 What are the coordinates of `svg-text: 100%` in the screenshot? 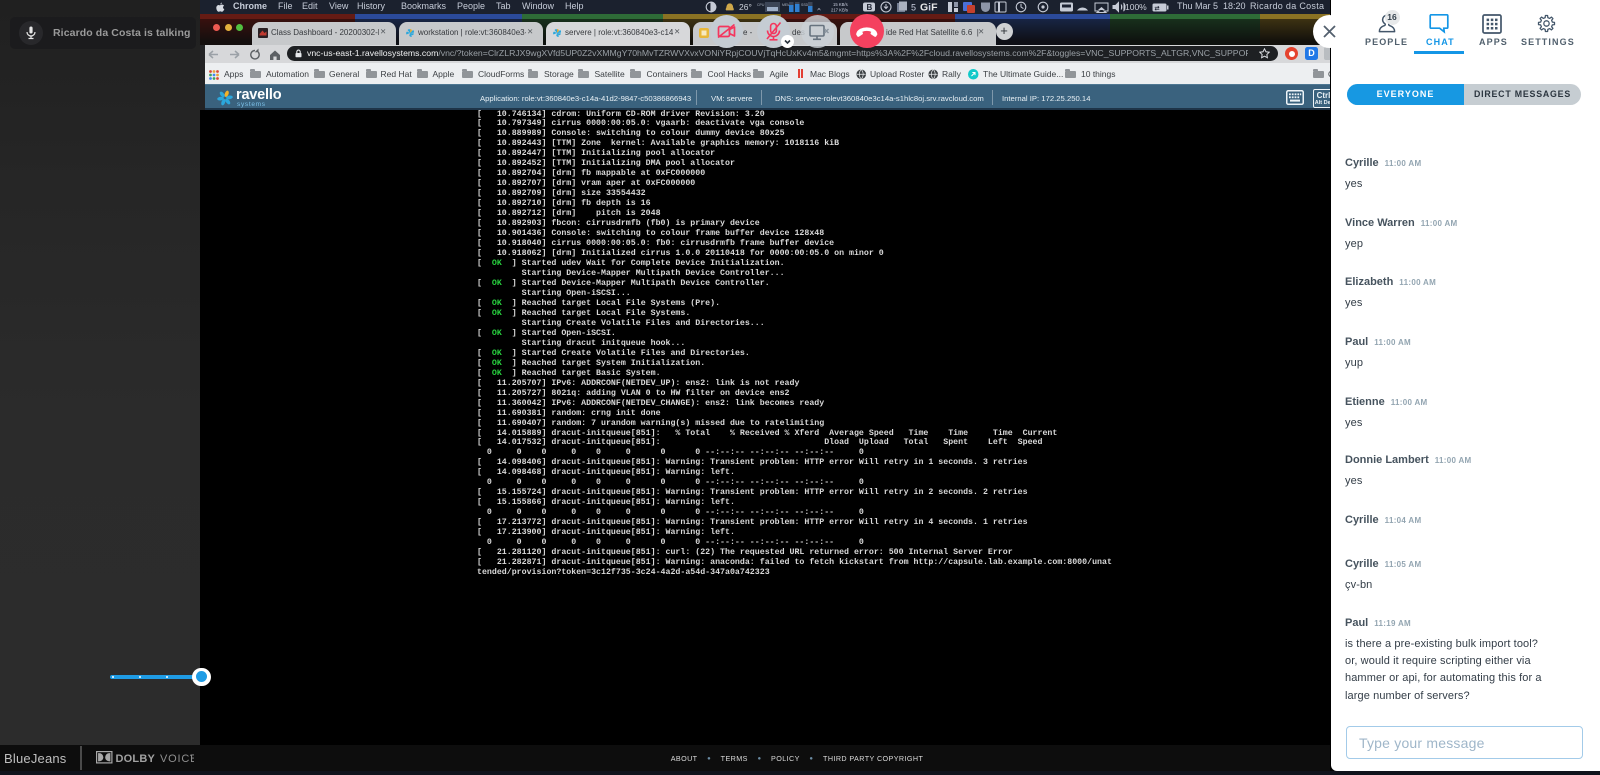 It's located at (1136, 7).